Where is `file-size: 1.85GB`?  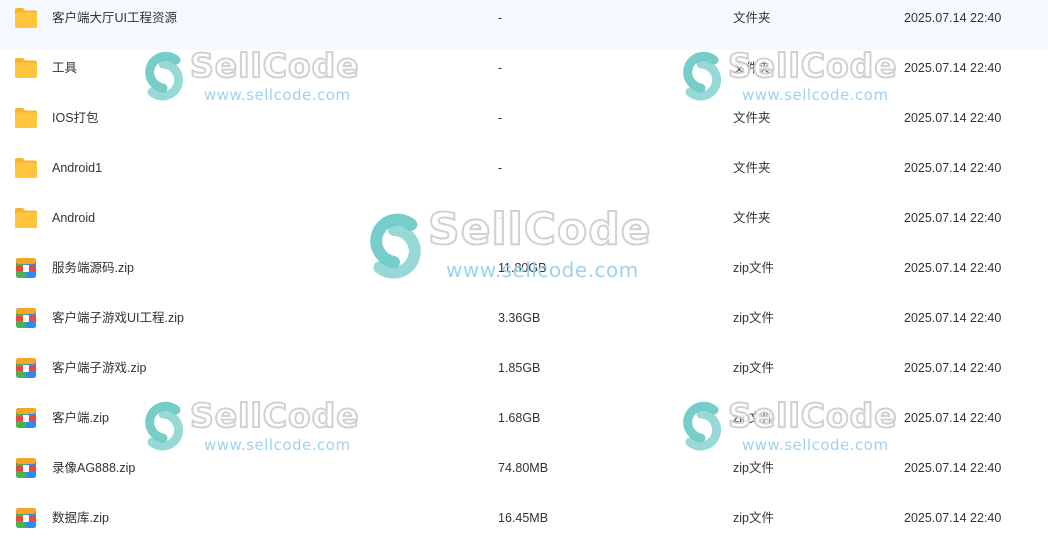 file-size: 1.85GB is located at coordinates (519, 368).